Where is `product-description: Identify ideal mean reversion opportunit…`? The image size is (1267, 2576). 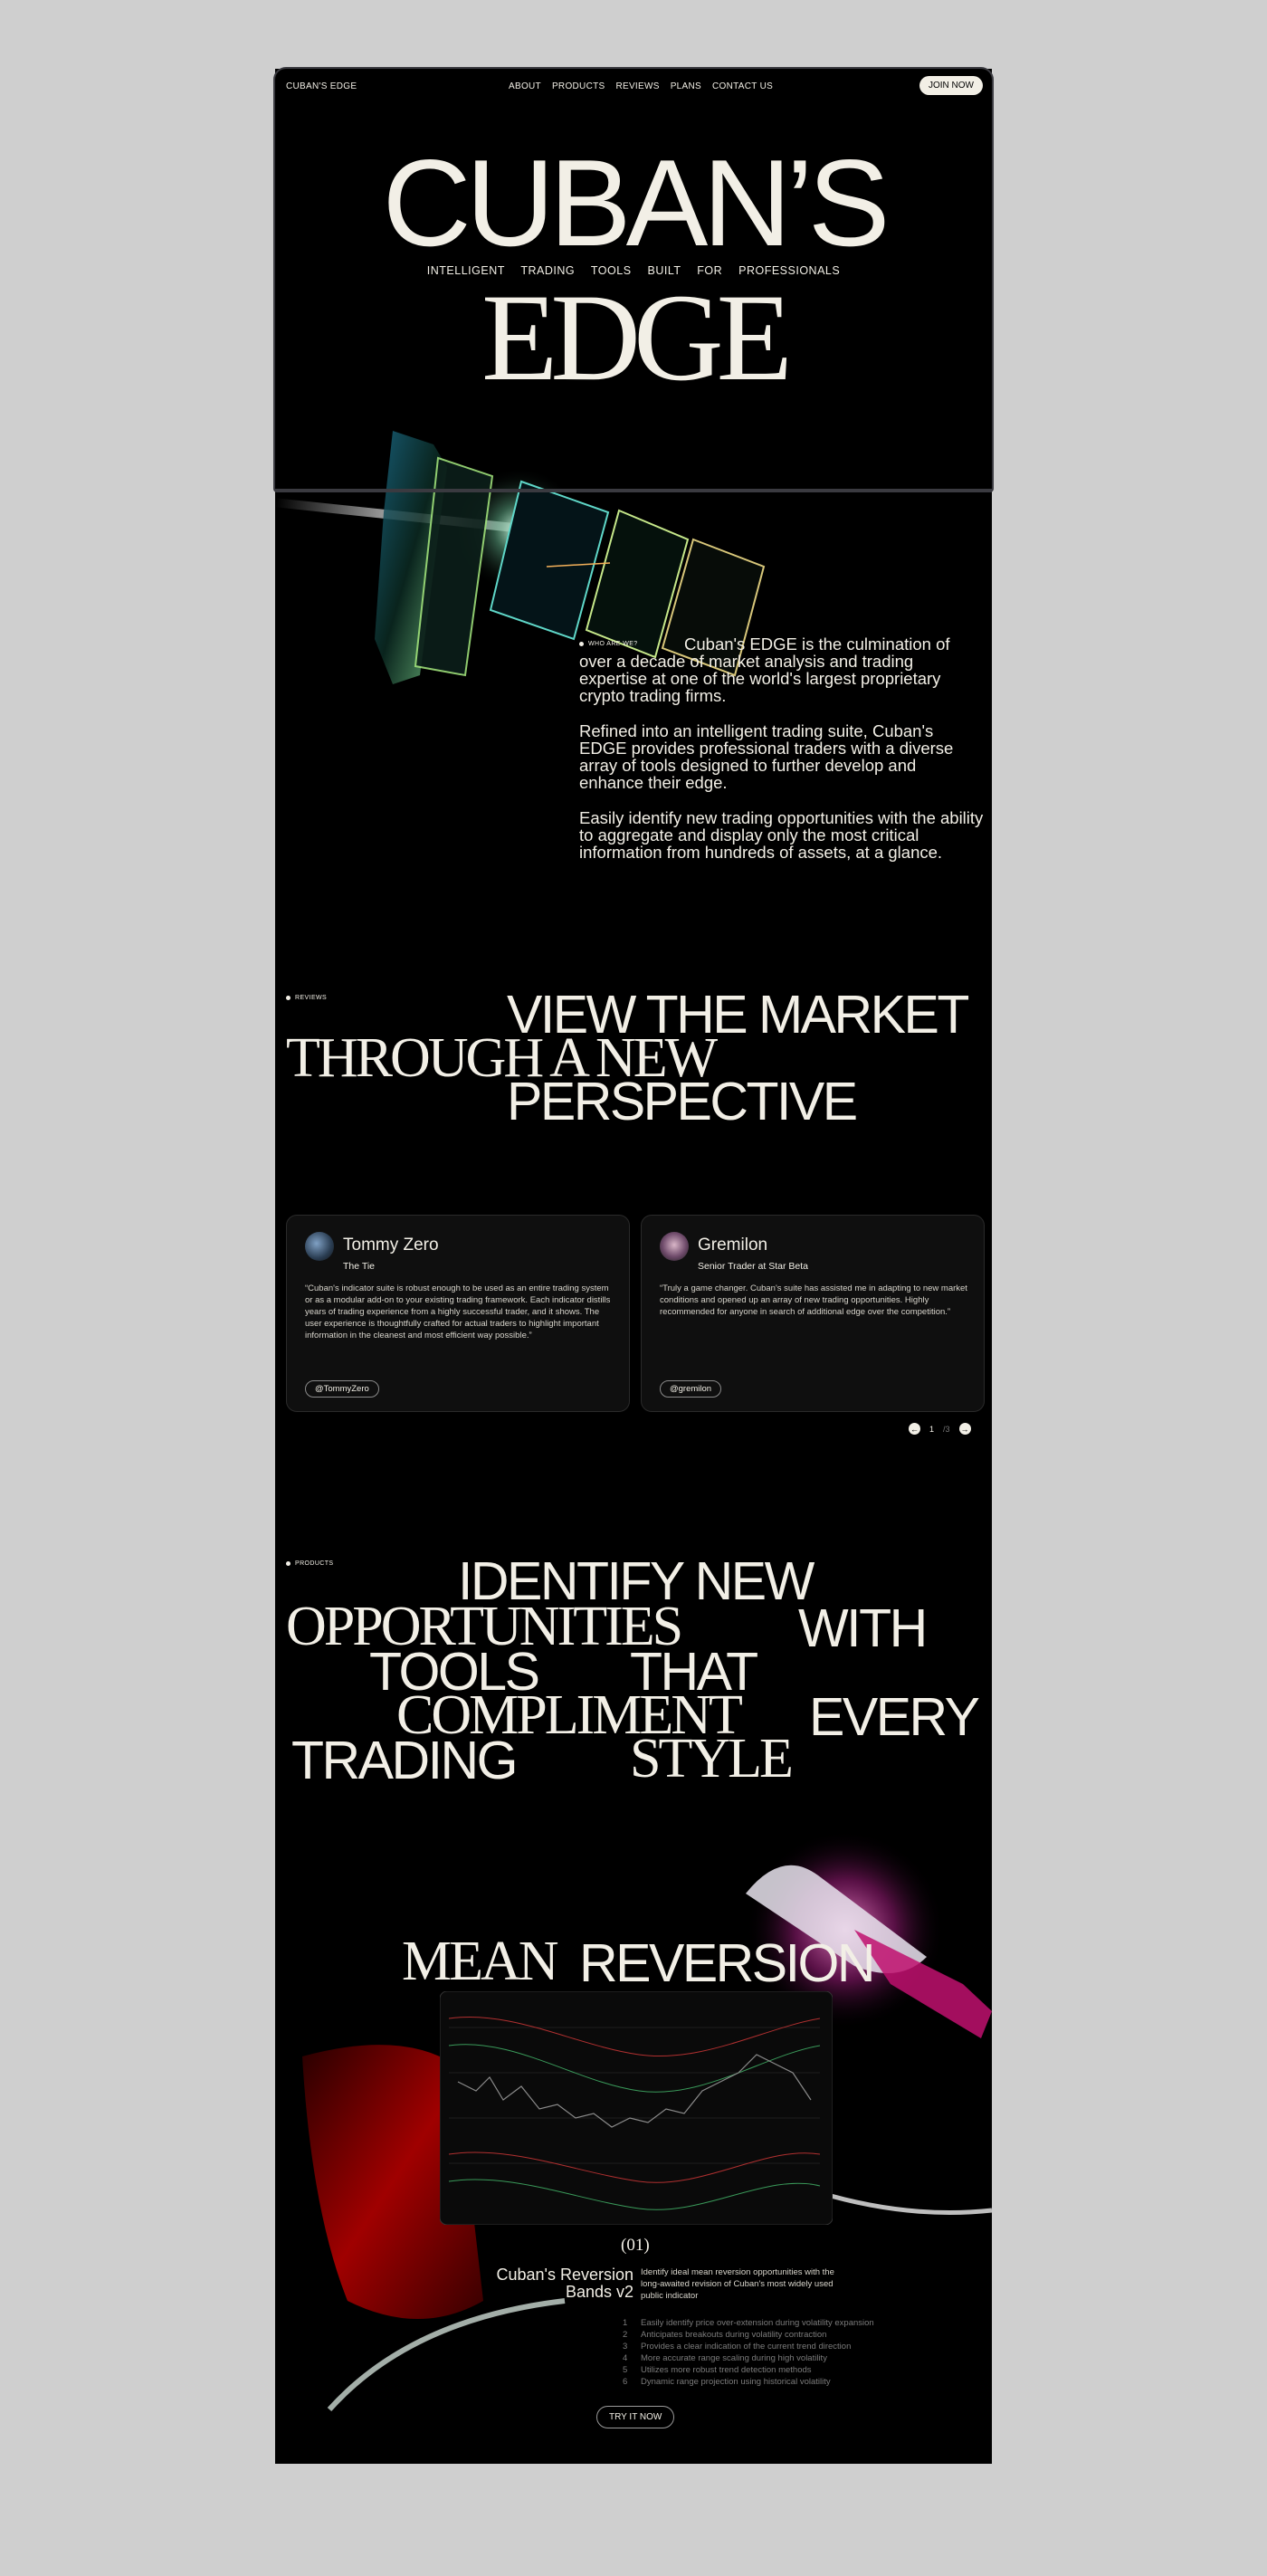 product-description: Identify ideal mean reversion opportunit… is located at coordinates (738, 2284).